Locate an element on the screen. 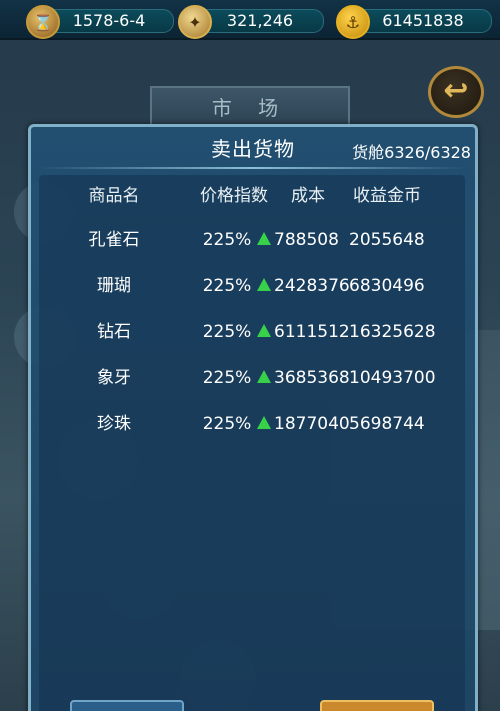 This screenshot has height=711, width=500. cost-value: 3685368 is located at coordinates (312, 378).